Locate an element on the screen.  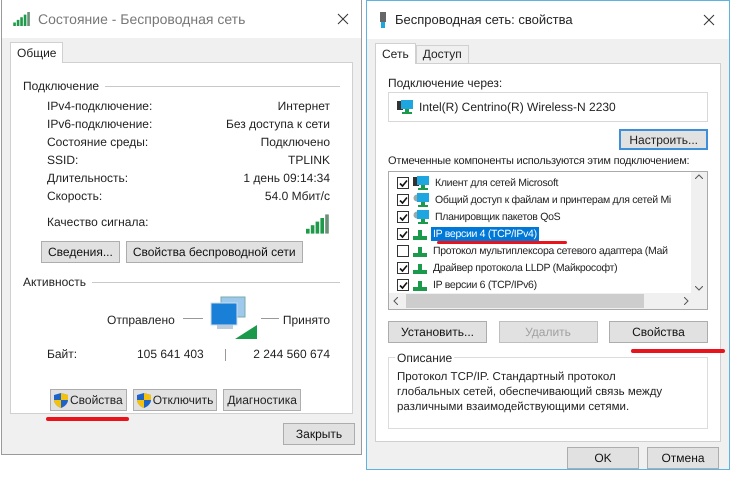
field-label: Скорость: is located at coordinates (74, 196).